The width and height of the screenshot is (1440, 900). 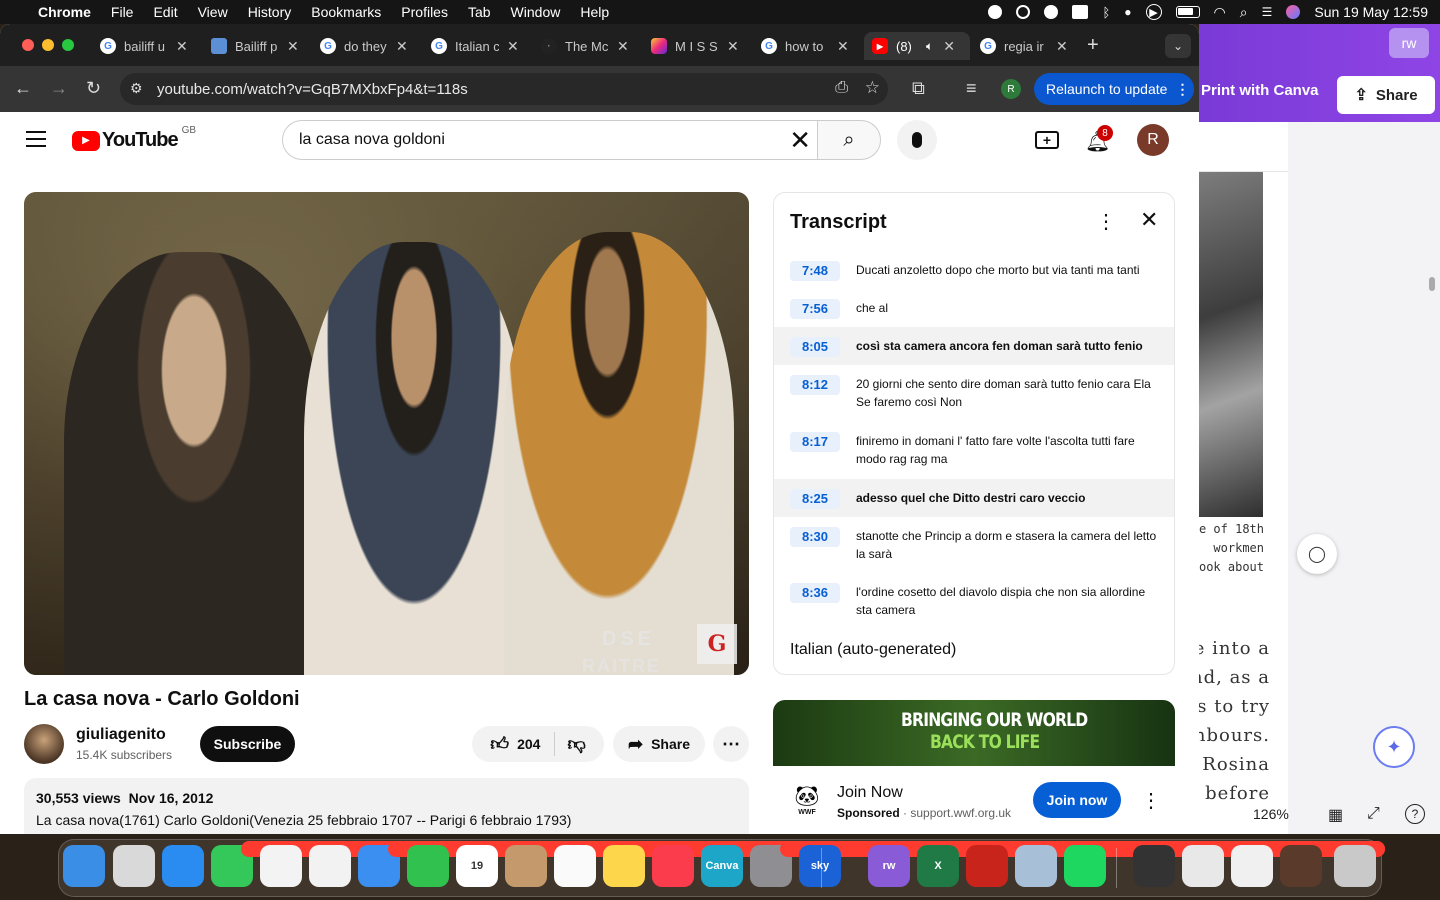 I want to click on account-avatar: R, so click(x=1153, y=140).